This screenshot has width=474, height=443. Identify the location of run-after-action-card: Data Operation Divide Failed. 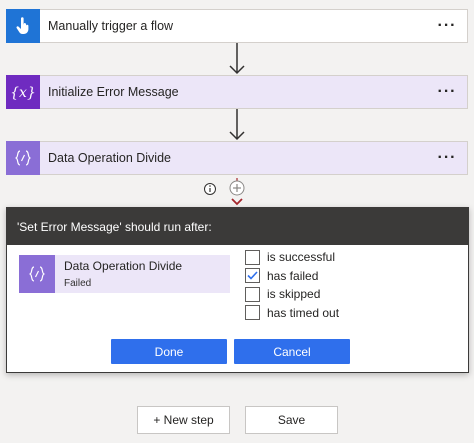
(124, 274).